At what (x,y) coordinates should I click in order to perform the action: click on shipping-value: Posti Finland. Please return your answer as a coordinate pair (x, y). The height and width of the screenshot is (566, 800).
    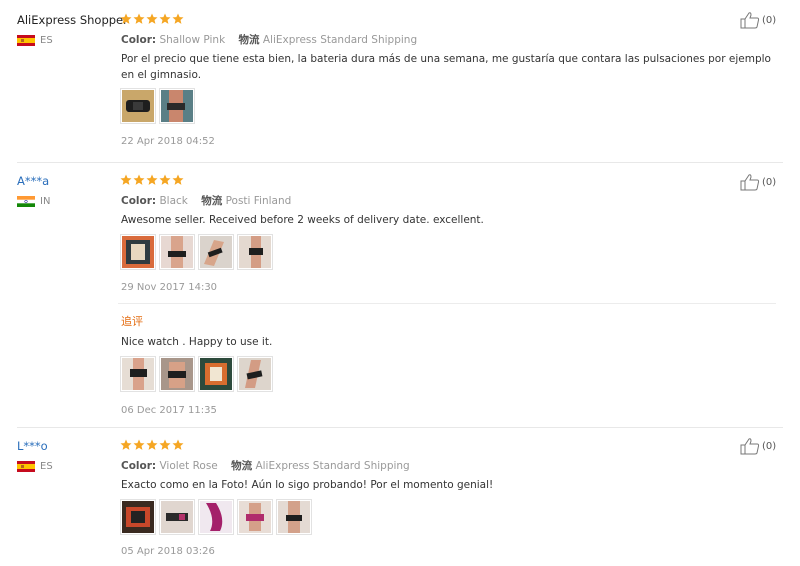
    Looking at the image, I should click on (258, 201).